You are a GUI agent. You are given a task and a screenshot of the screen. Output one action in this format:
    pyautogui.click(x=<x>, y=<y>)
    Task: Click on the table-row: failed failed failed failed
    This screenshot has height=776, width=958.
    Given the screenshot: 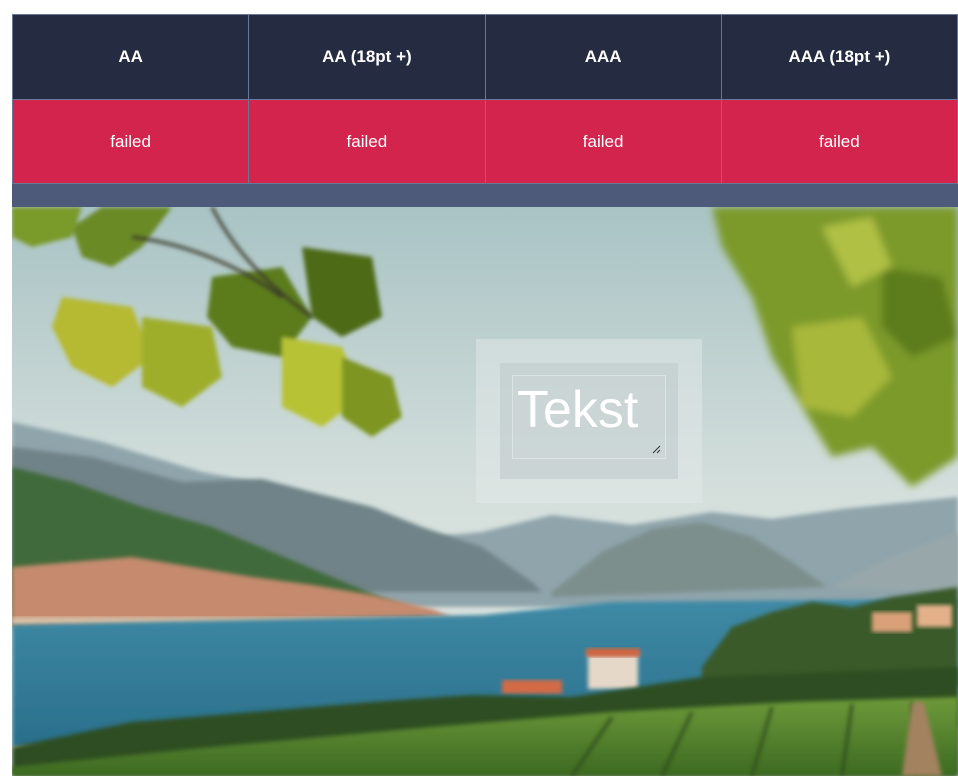 What is the action you would take?
    pyautogui.click(x=485, y=141)
    